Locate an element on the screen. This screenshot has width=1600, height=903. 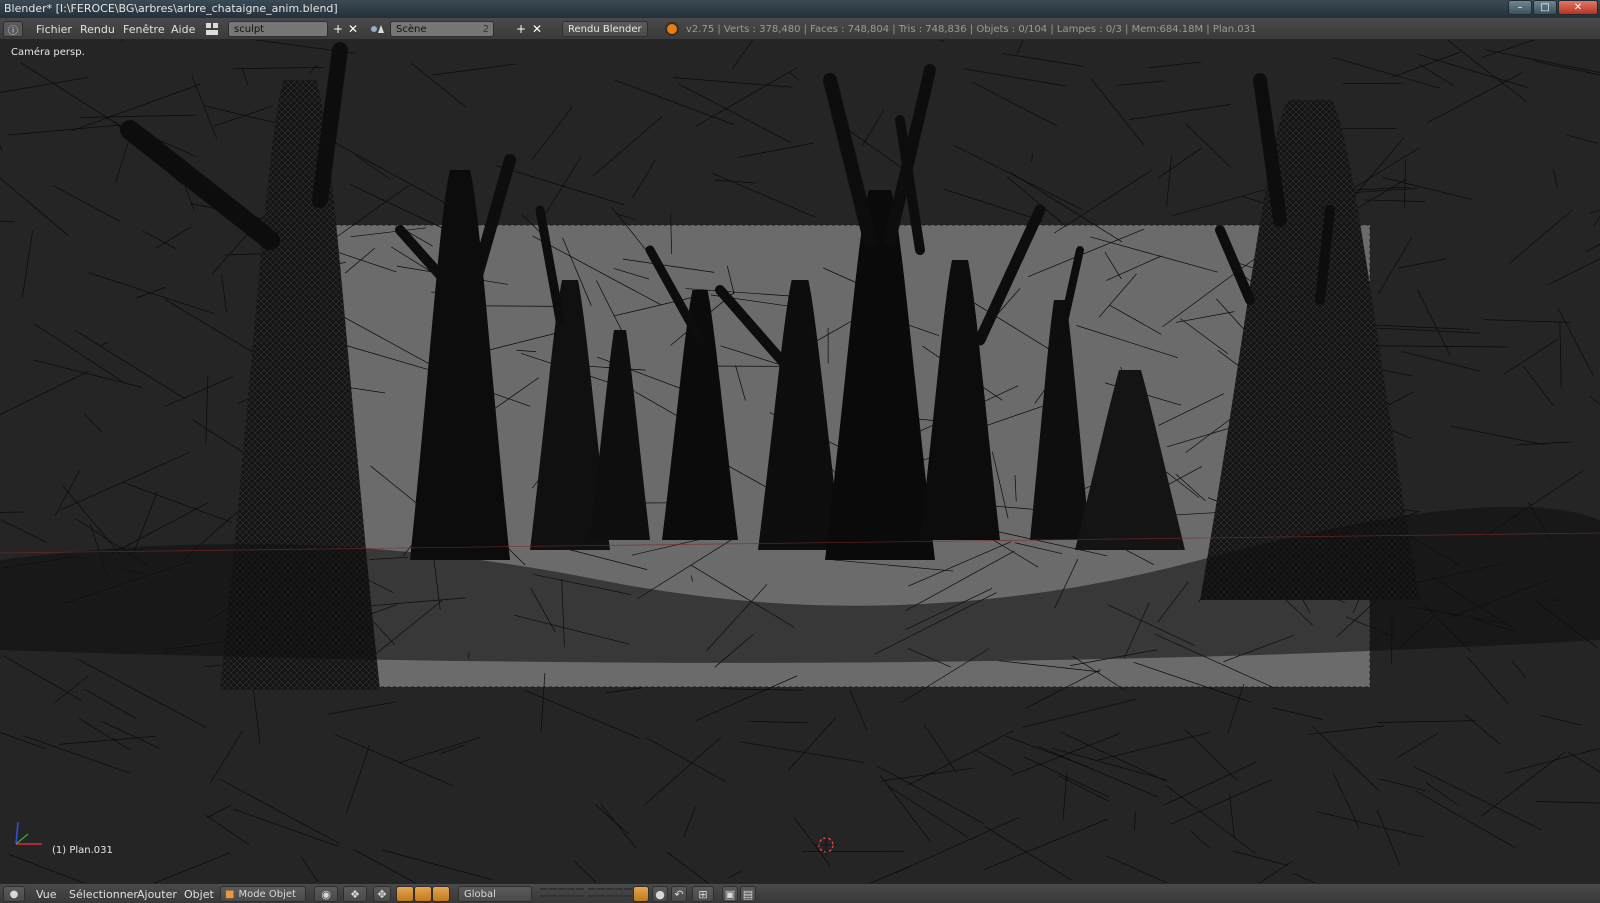
menu-objet: Objet is located at coordinates (199, 894).